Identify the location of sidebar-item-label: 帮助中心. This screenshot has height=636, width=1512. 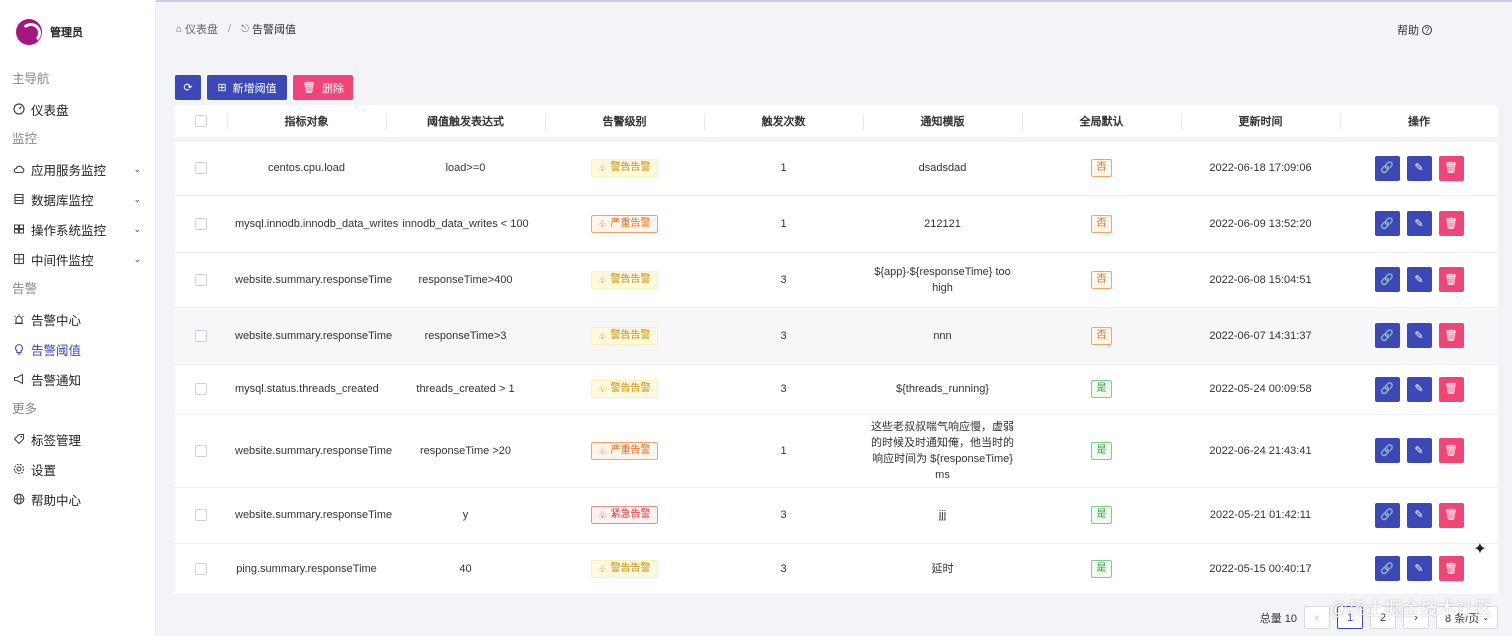
(56, 500).